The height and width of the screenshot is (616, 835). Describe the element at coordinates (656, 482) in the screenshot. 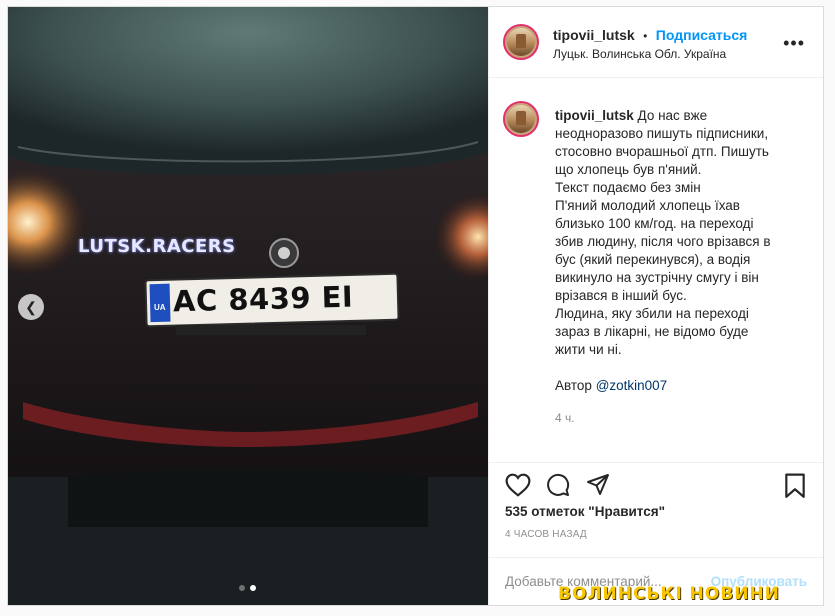

I see `action-bar` at that location.